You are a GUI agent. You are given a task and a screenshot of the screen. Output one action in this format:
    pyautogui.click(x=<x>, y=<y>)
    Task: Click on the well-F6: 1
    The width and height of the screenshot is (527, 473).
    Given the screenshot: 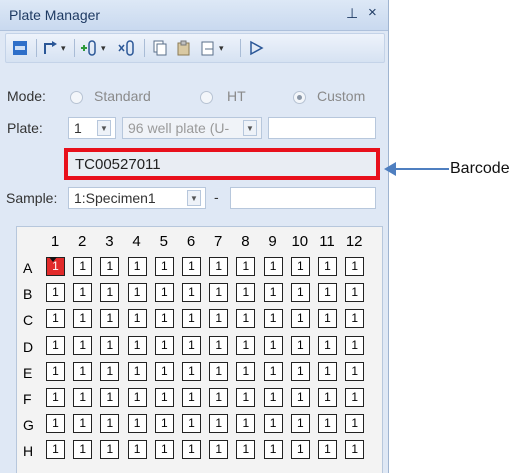 What is the action you would take?
    pyautogui.click(x=191, y=397)
    